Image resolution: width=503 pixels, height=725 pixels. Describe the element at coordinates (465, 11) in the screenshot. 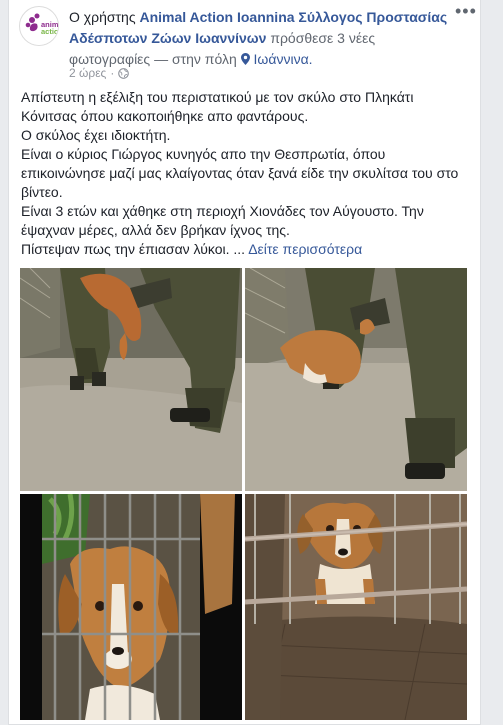

I see `more-options-icon: •••` at that location.